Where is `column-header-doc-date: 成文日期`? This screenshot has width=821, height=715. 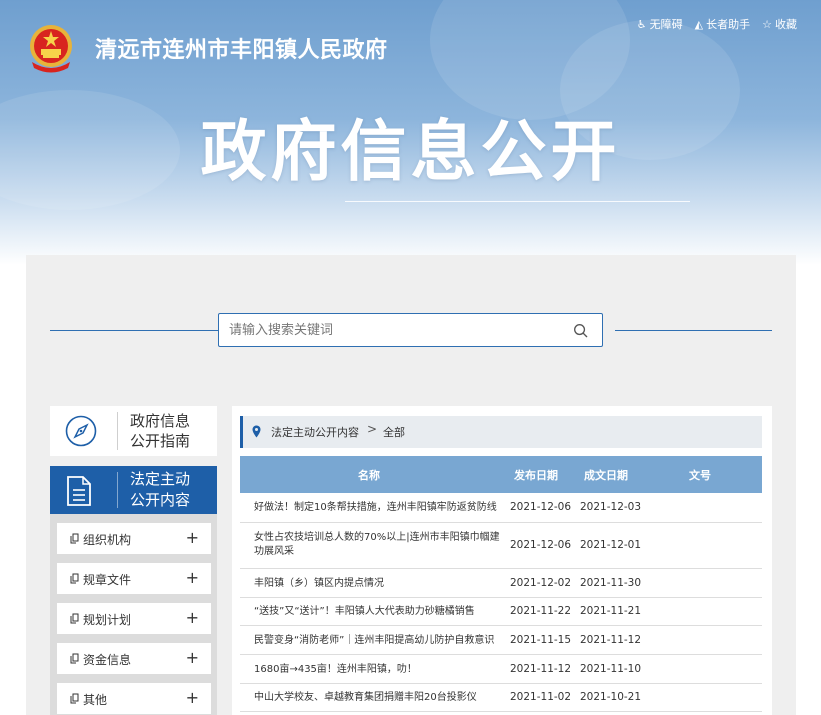
column-header-doc-date: 成文日期 is located at coordinates (606, 475).